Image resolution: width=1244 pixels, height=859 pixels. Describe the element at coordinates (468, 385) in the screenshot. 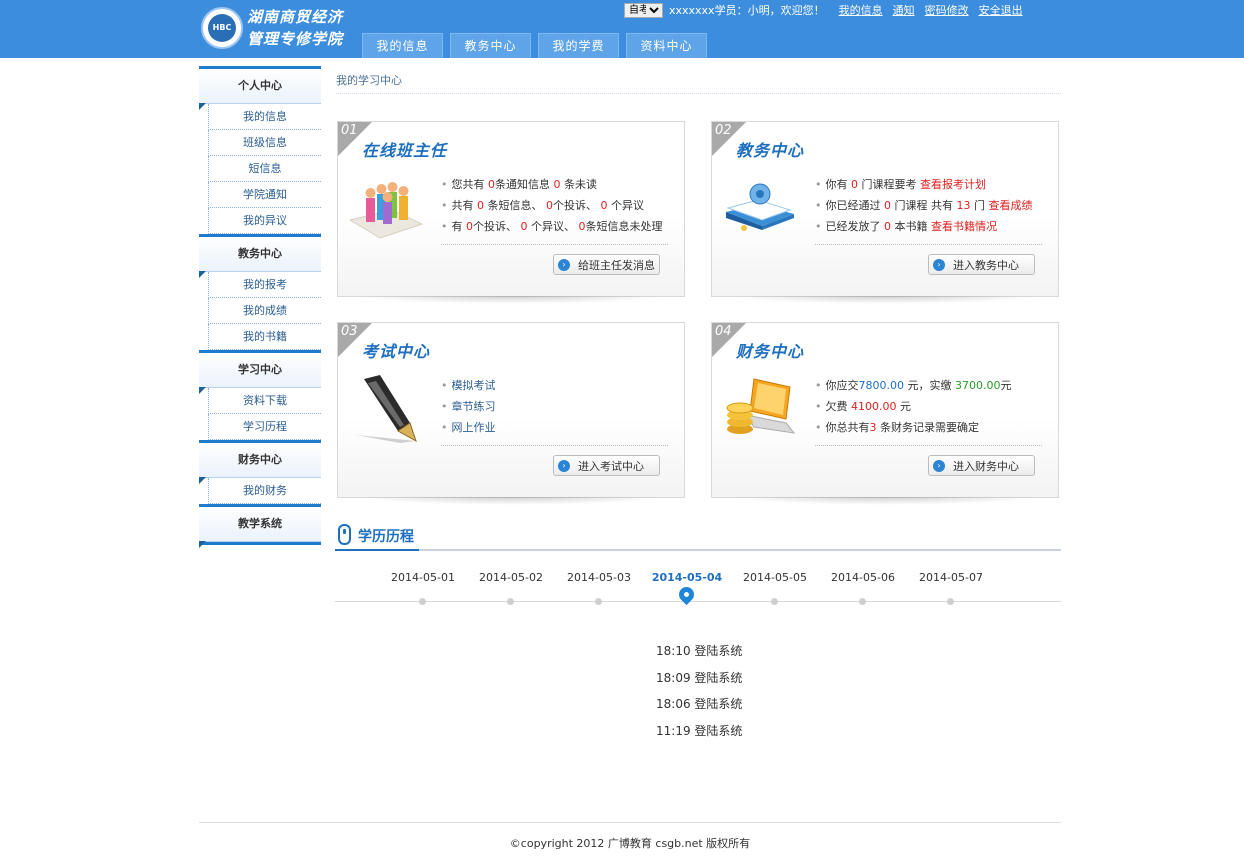

I see `mock-exam-link: 模拟考试` at that location.